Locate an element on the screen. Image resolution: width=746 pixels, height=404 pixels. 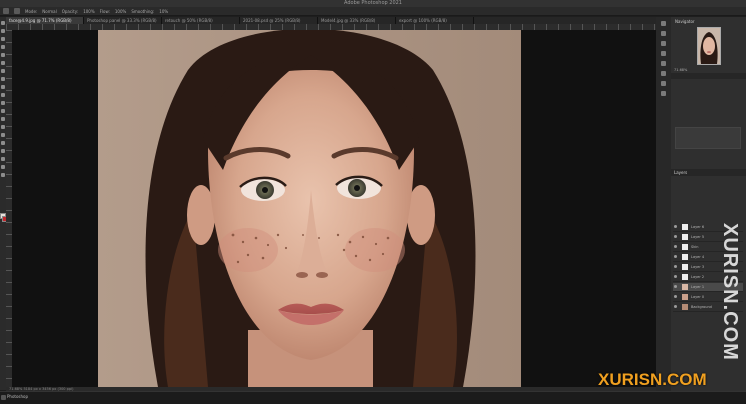
layer-name: Layer 5 is located at coordinates (698, 237).